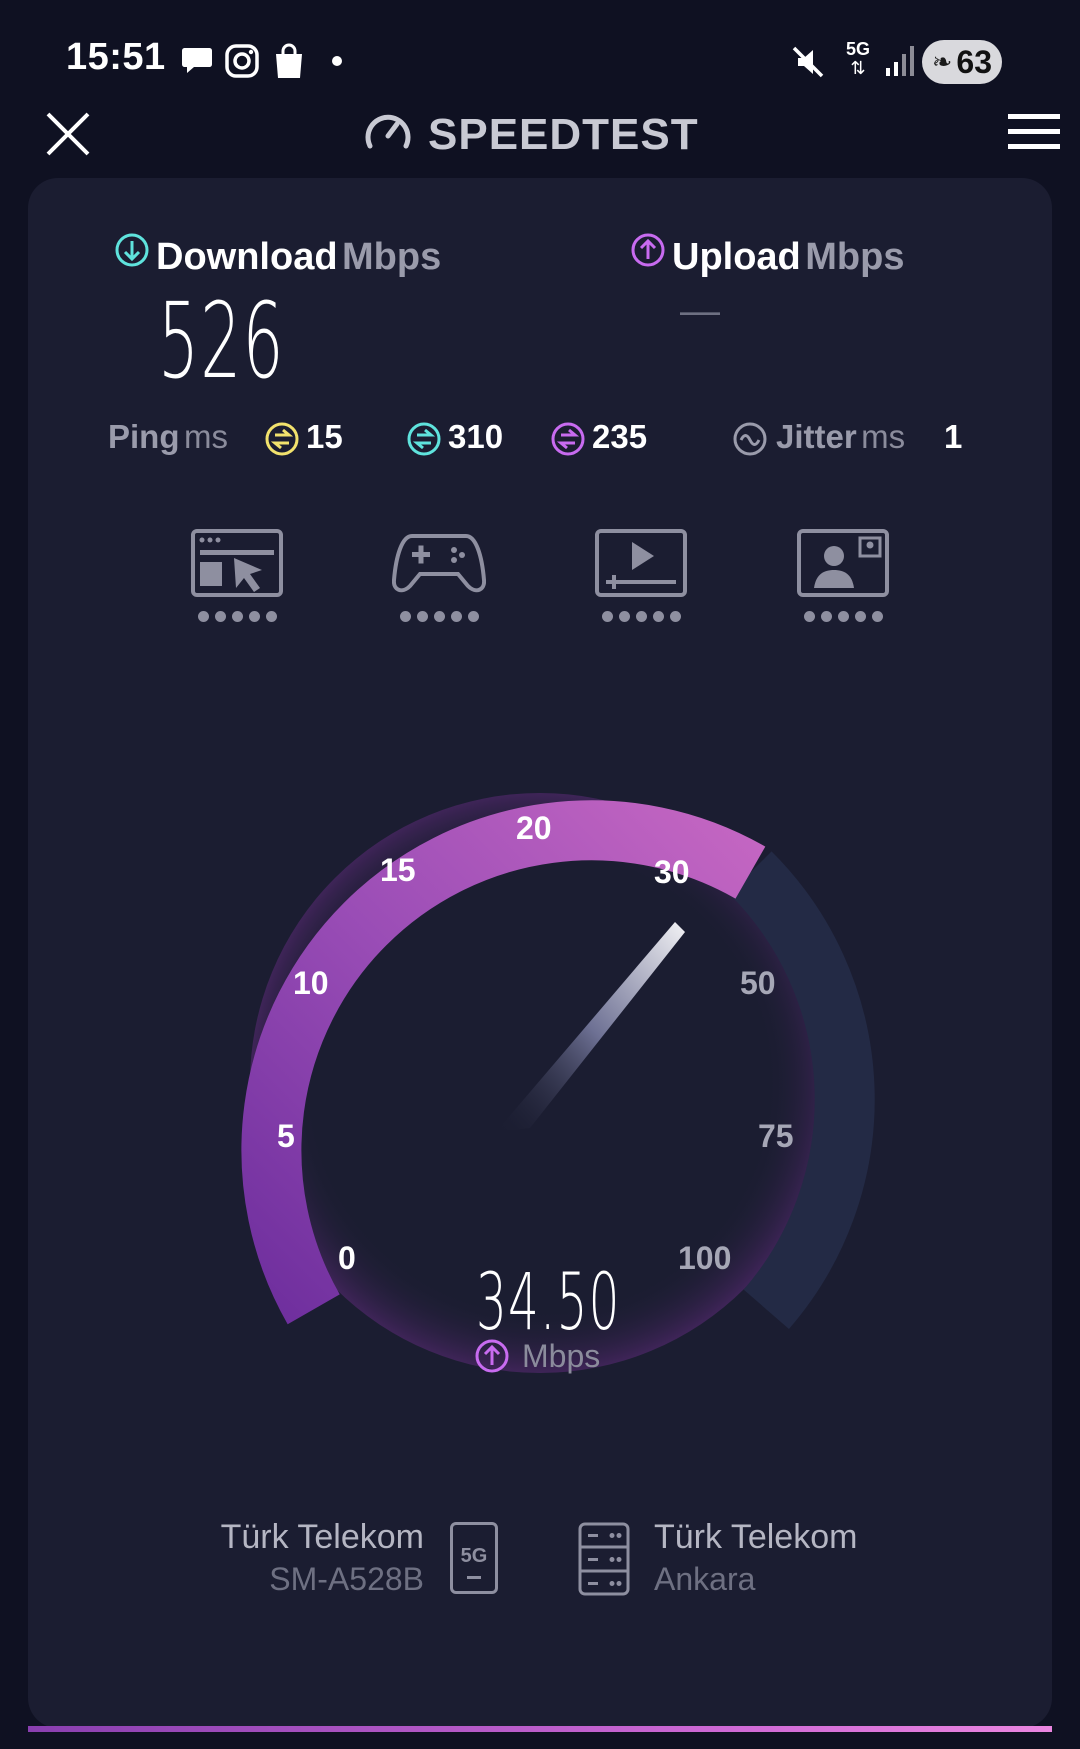  Describe the element at coordinates (548, 1303) in the screenshot. I see `gauge-value: 34.50` at that location.